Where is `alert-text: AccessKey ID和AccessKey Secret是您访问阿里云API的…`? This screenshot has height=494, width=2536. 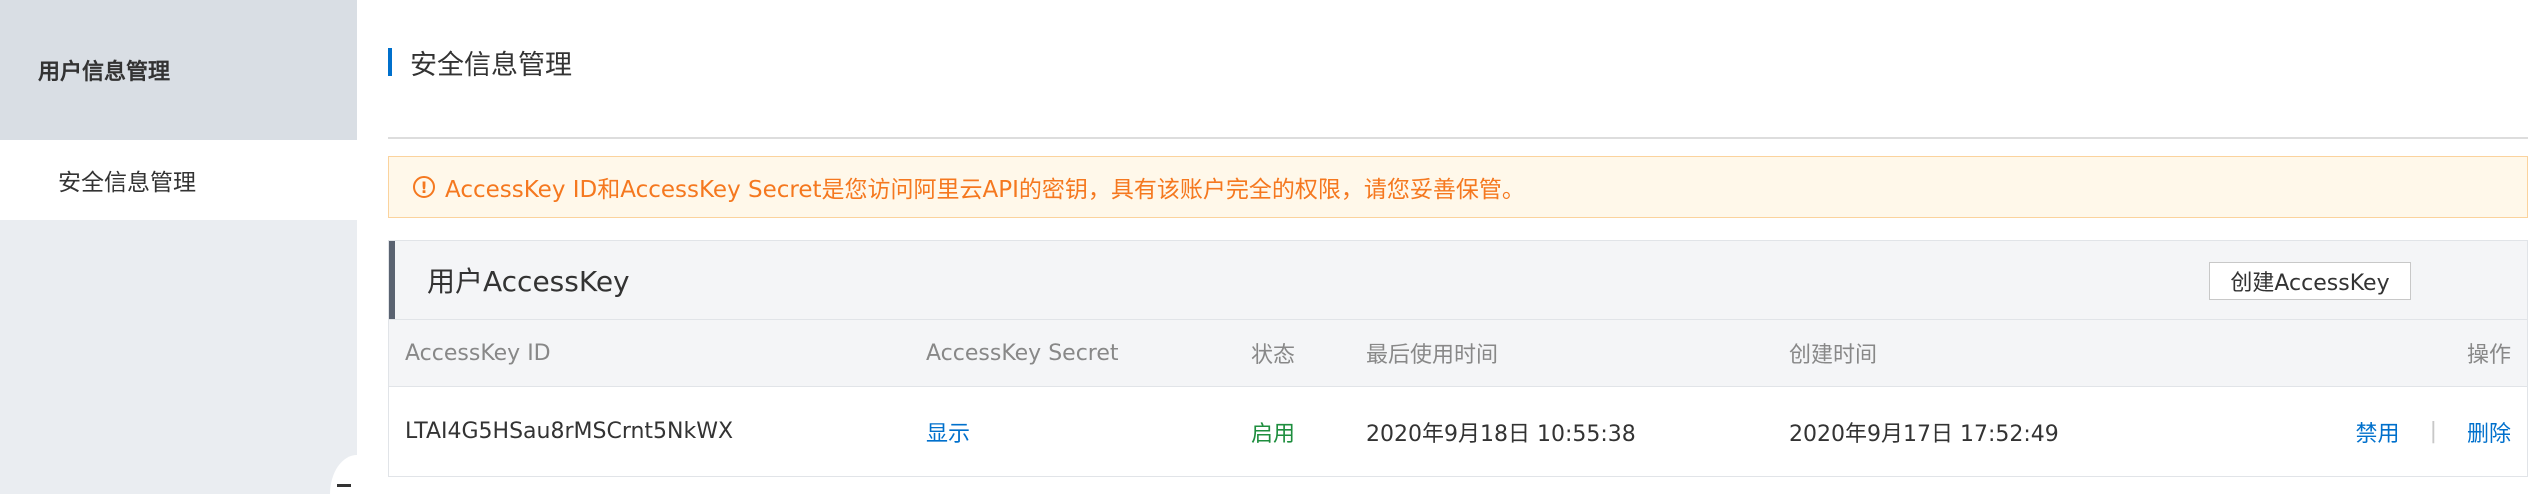
alert-text: AccessKey ID和AccessKey Secret是您访问阿里云API的… is located at coordinates (985, 190).